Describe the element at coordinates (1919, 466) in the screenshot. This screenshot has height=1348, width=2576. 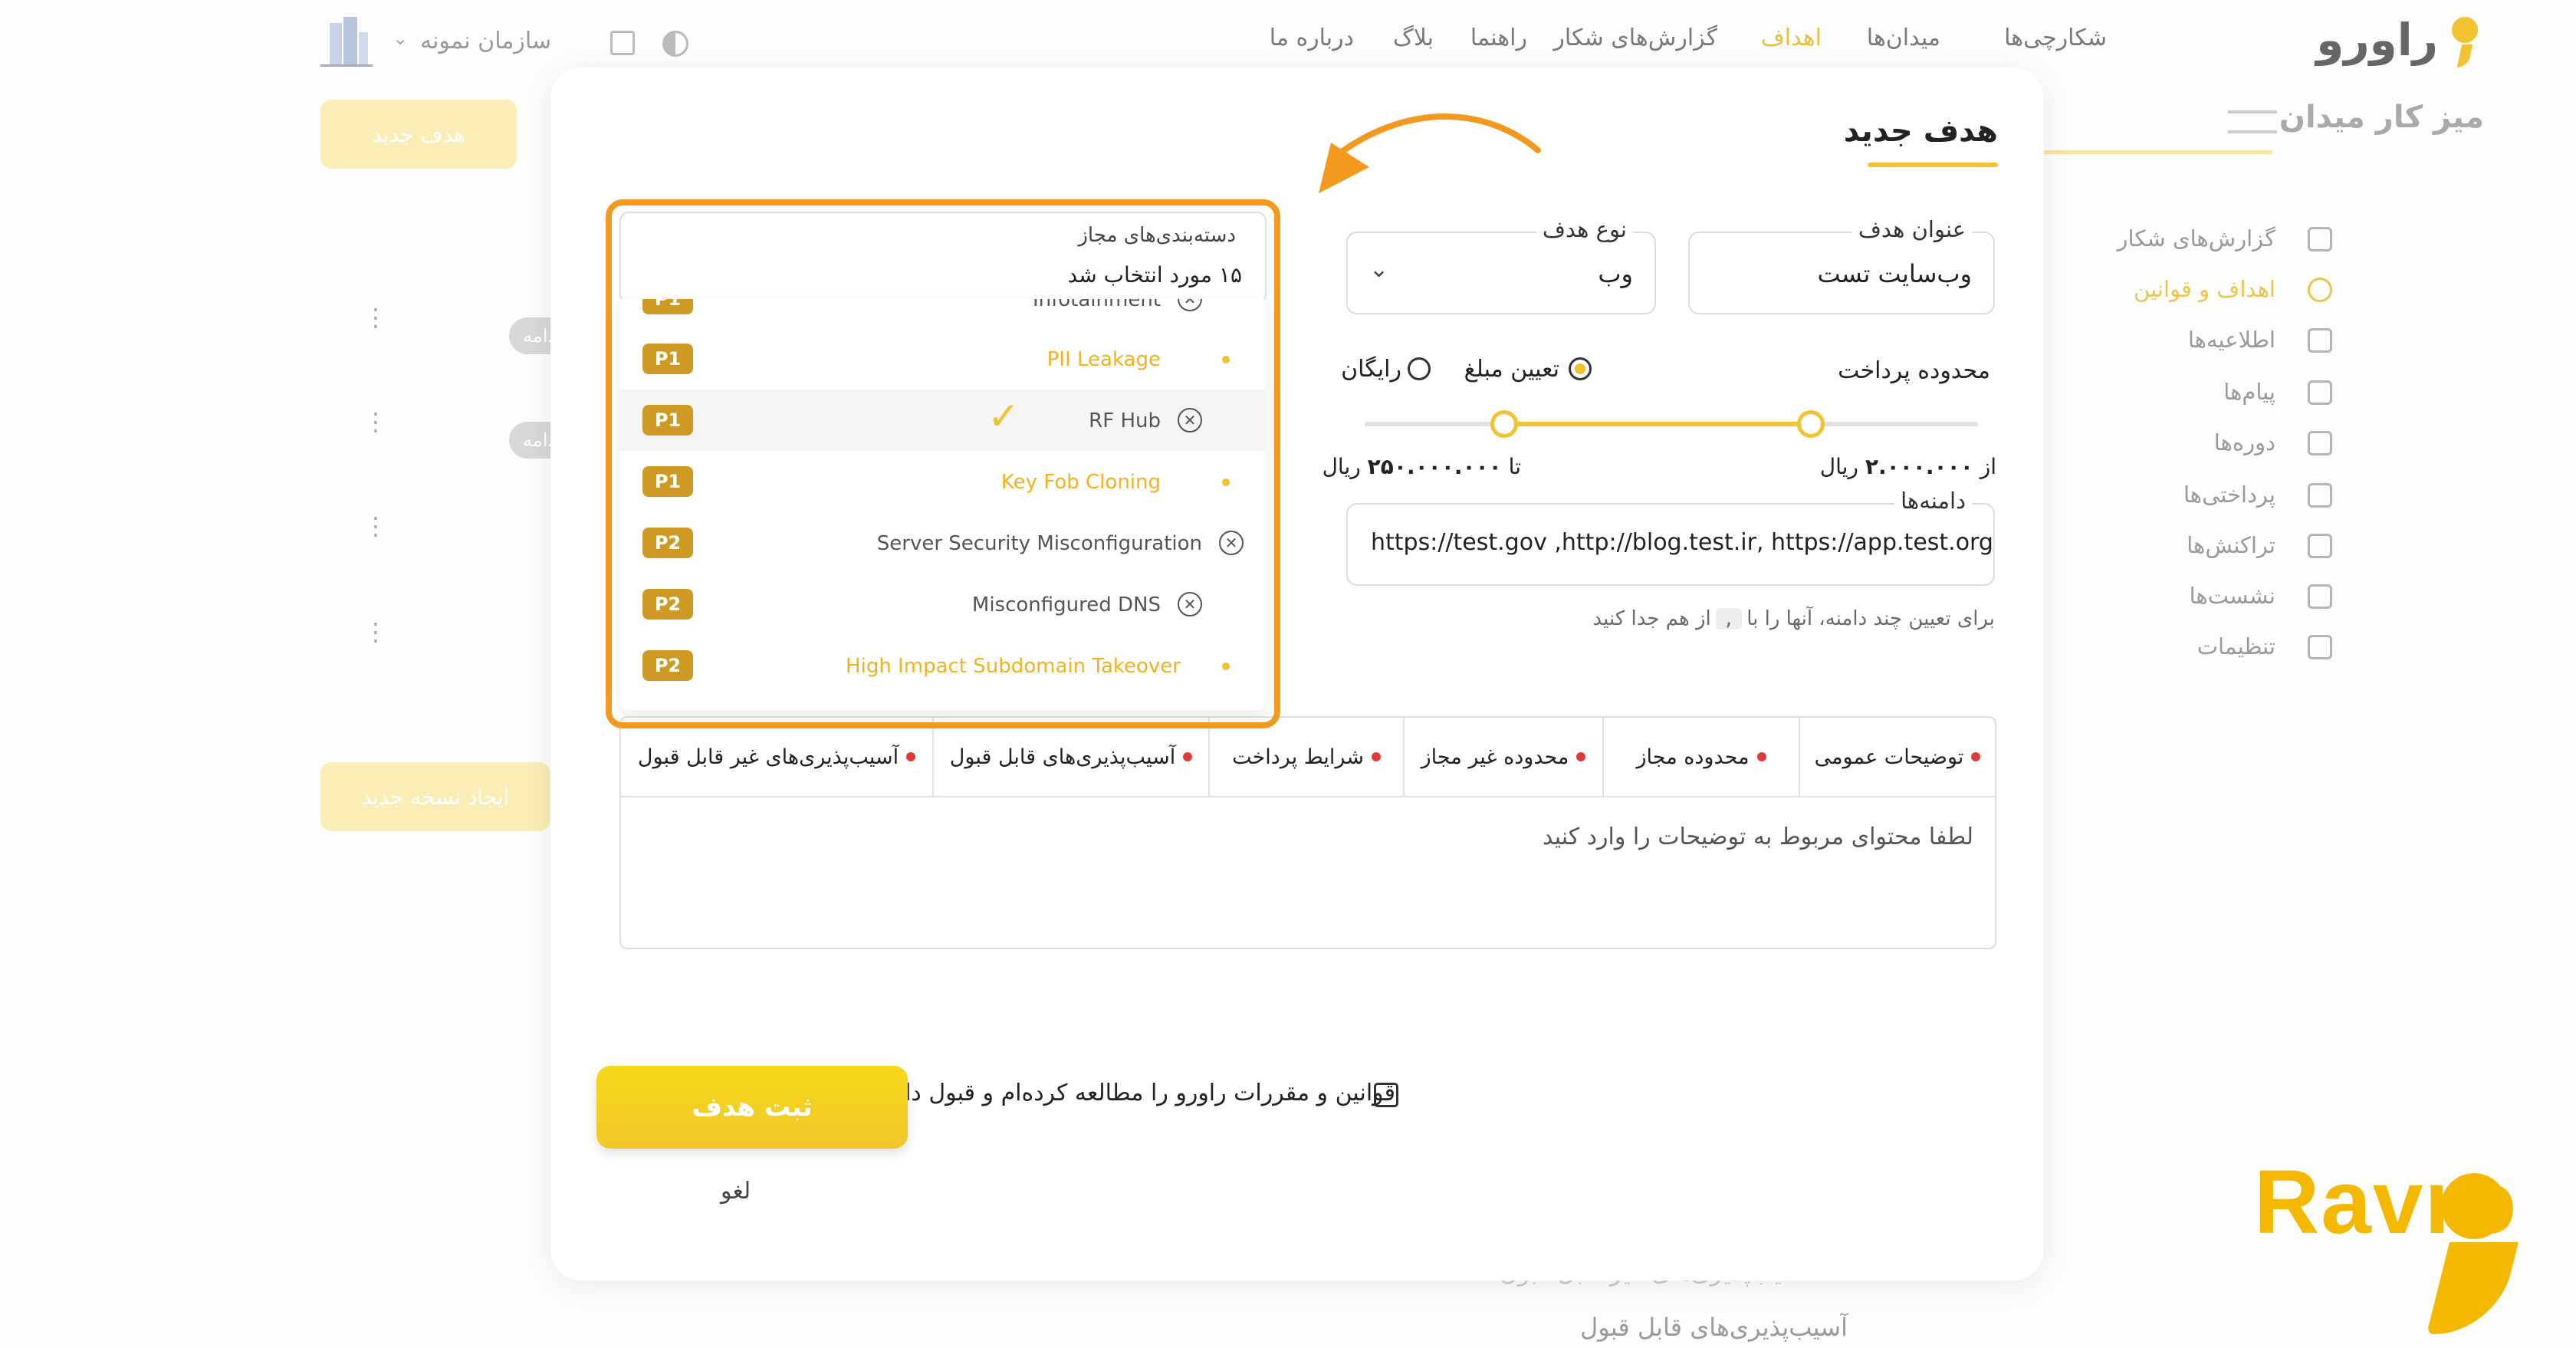
I see `payment-from-value: ۲.۰۰۰.۰۰۰` at that location.